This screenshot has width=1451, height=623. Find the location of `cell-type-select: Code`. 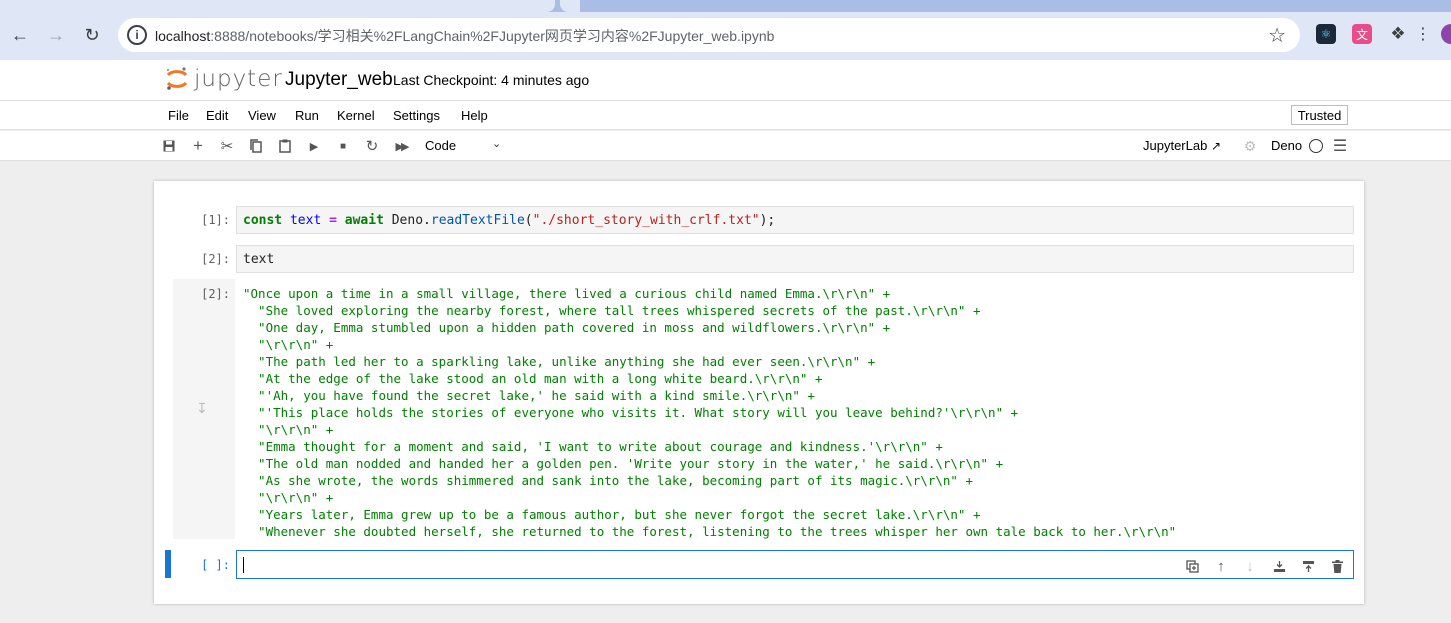

cell-type-select: Code is located at coordinates (440, 145).